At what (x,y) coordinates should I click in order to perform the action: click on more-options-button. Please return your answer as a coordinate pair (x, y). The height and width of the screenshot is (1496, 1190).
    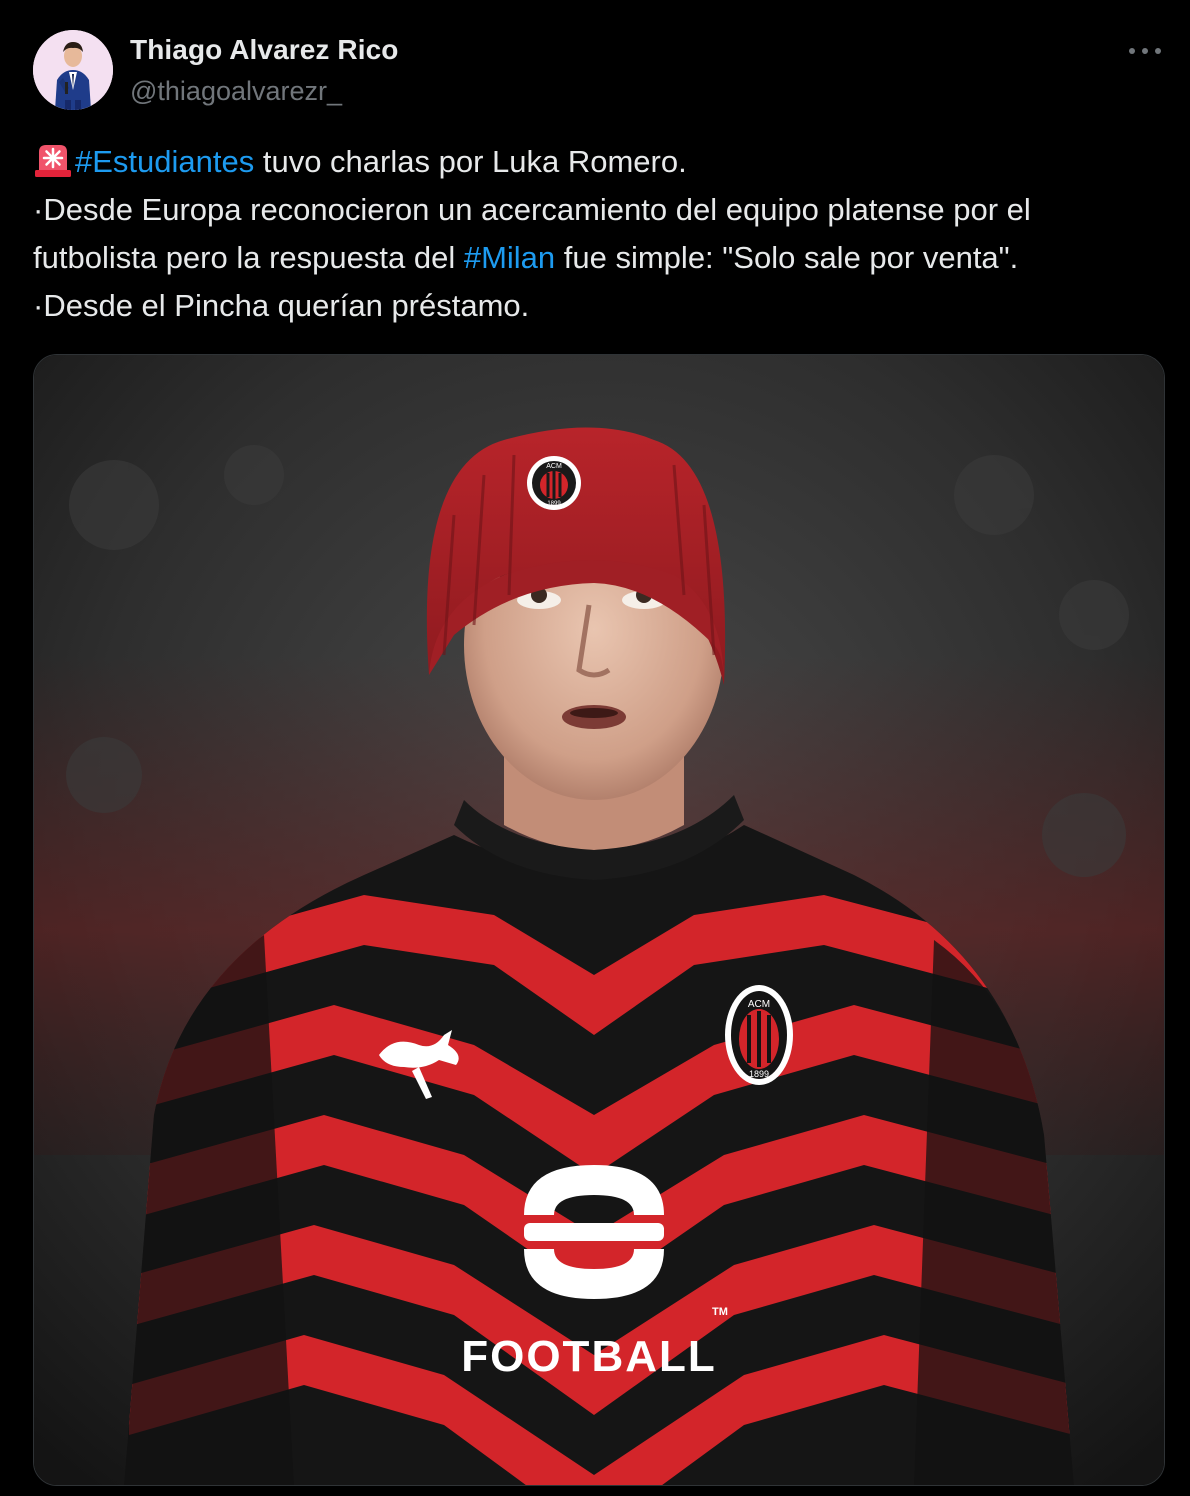
    Looking at the image, I should click on (1145, 51).